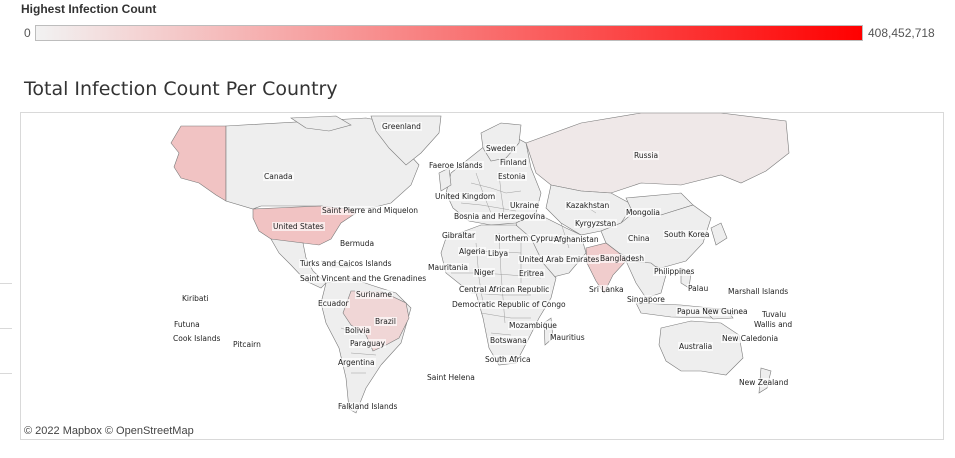 The height and width of the screenshot is (458, 955). What do you see at coordinates (504, 289) in the screenshot?
I see `map-label-car: Central African Republic` at bounding box center [504, 289].